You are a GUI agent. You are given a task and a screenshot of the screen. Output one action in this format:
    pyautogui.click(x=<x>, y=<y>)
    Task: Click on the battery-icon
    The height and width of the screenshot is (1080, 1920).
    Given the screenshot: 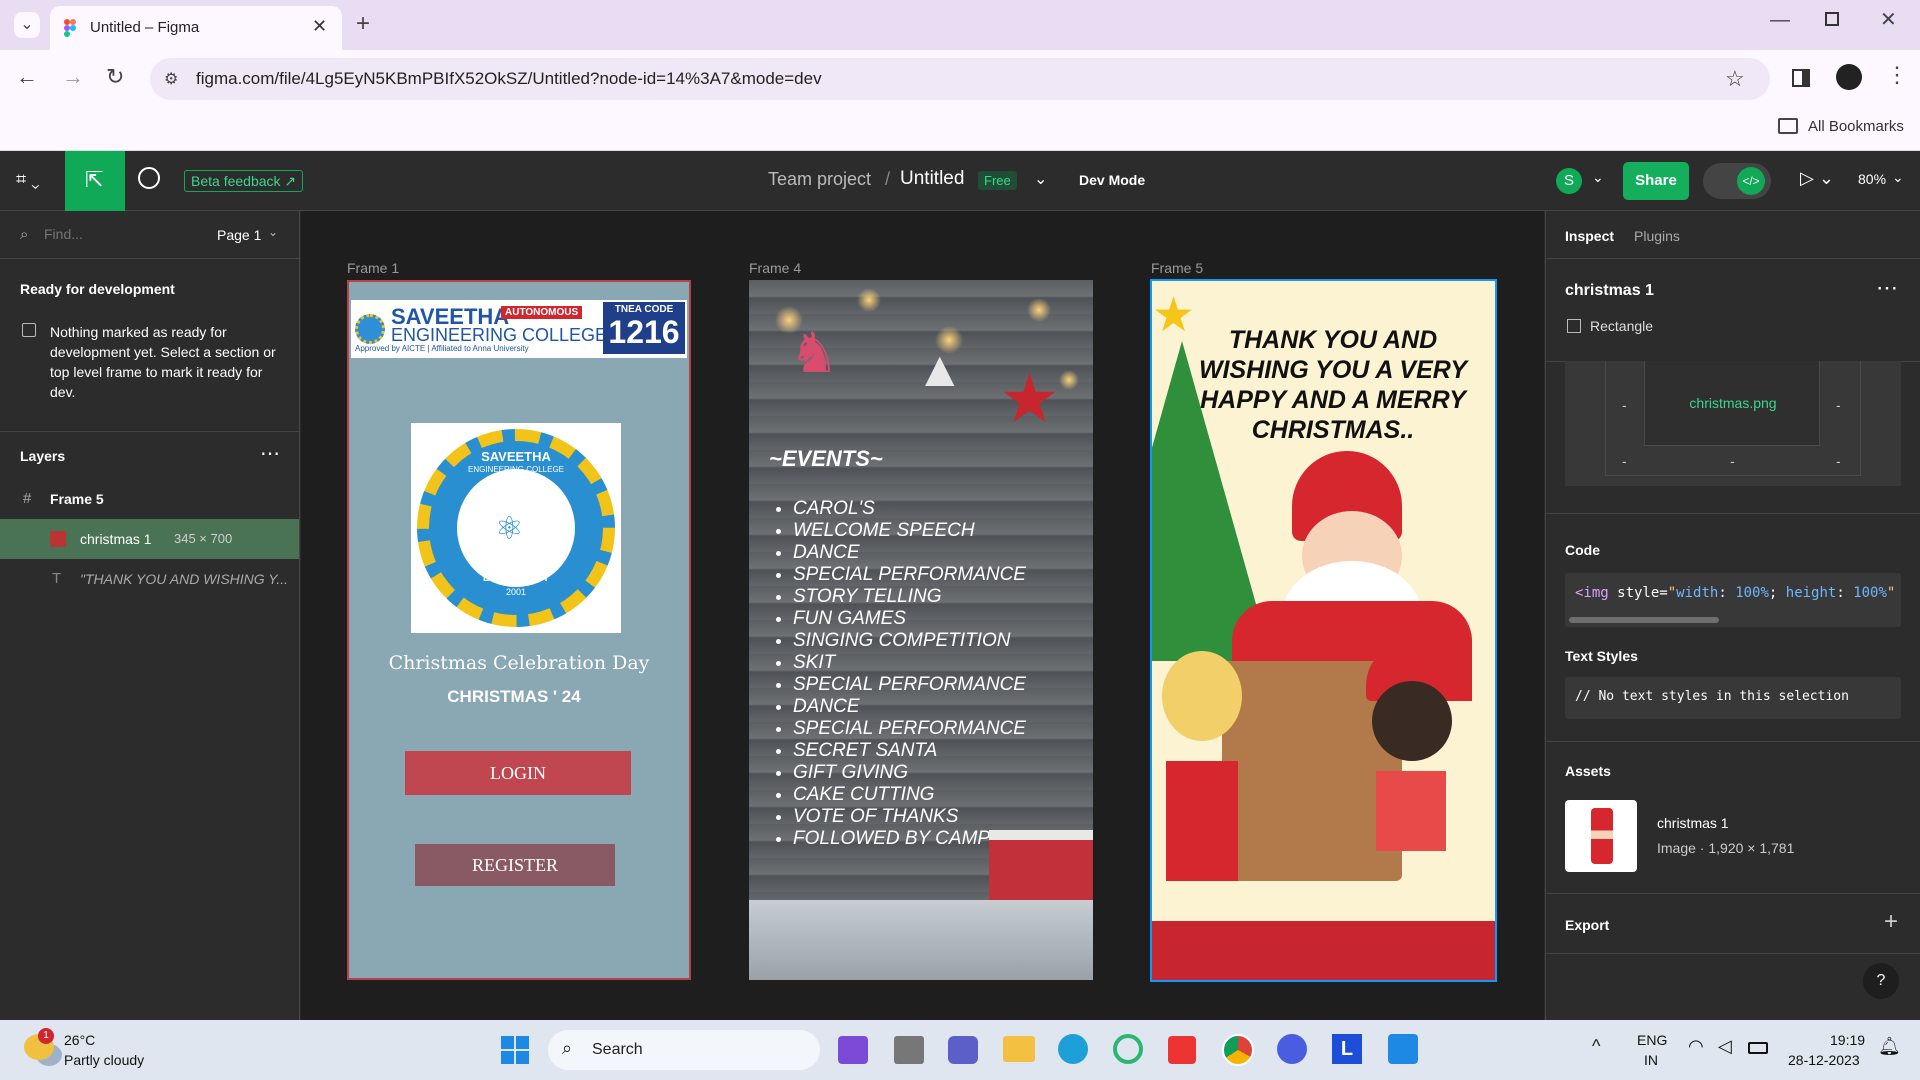 What is the action you would take?
    pyautogui.click(x=1758, y=1048)
    